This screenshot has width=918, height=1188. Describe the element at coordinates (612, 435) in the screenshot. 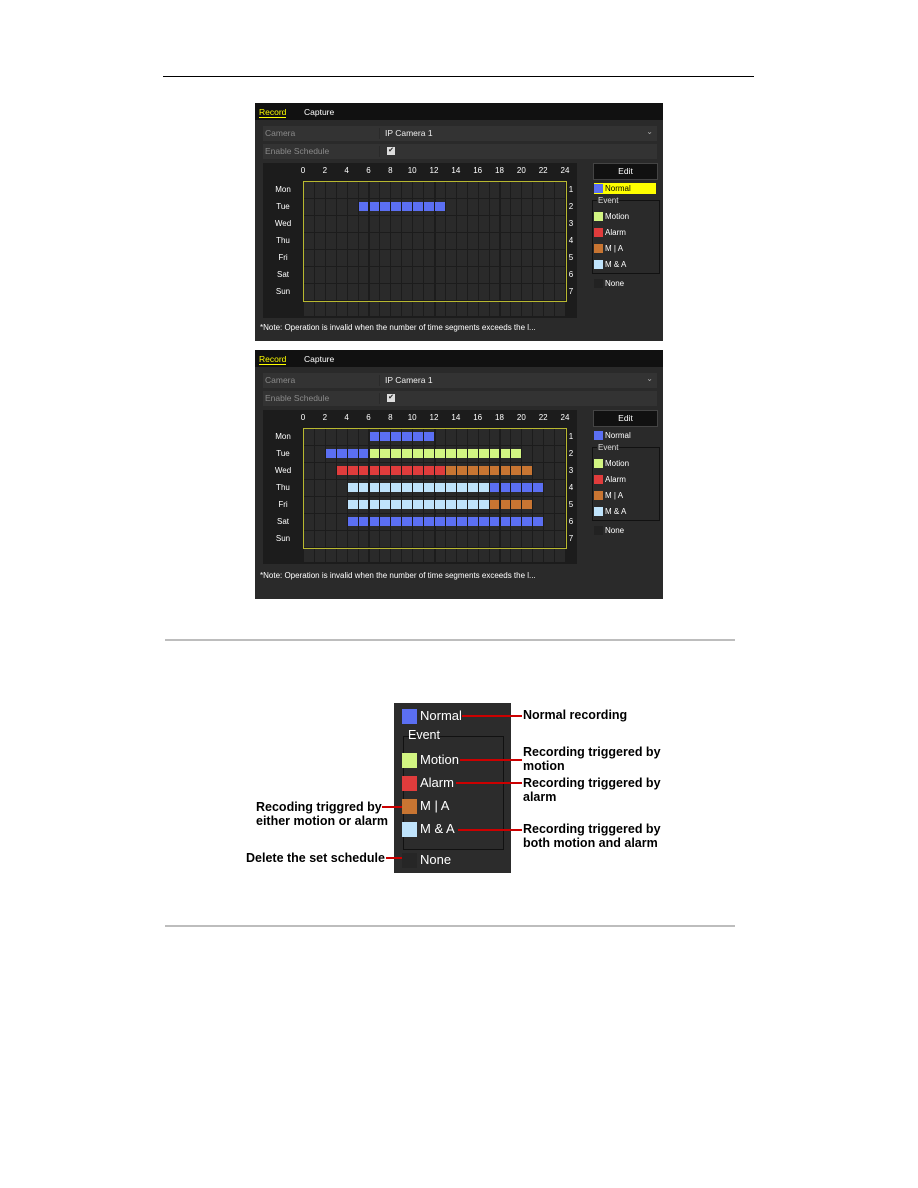

I see `legend-normal: Normal` at that location.